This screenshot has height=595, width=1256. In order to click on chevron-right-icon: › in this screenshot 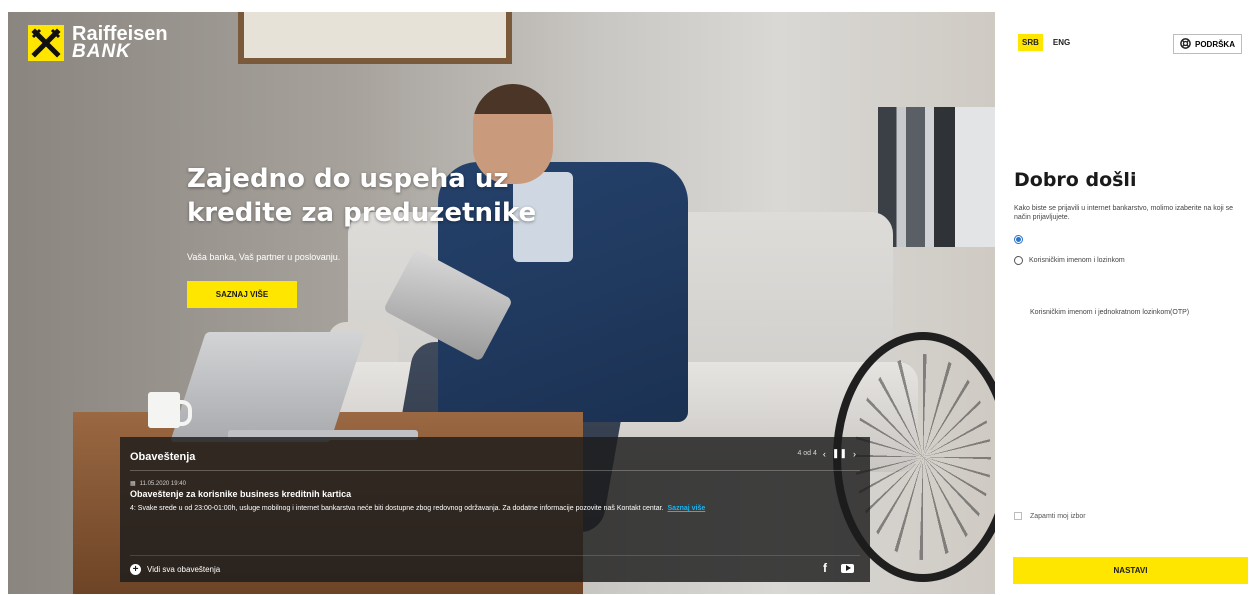, I will do `click(854, 454)`.